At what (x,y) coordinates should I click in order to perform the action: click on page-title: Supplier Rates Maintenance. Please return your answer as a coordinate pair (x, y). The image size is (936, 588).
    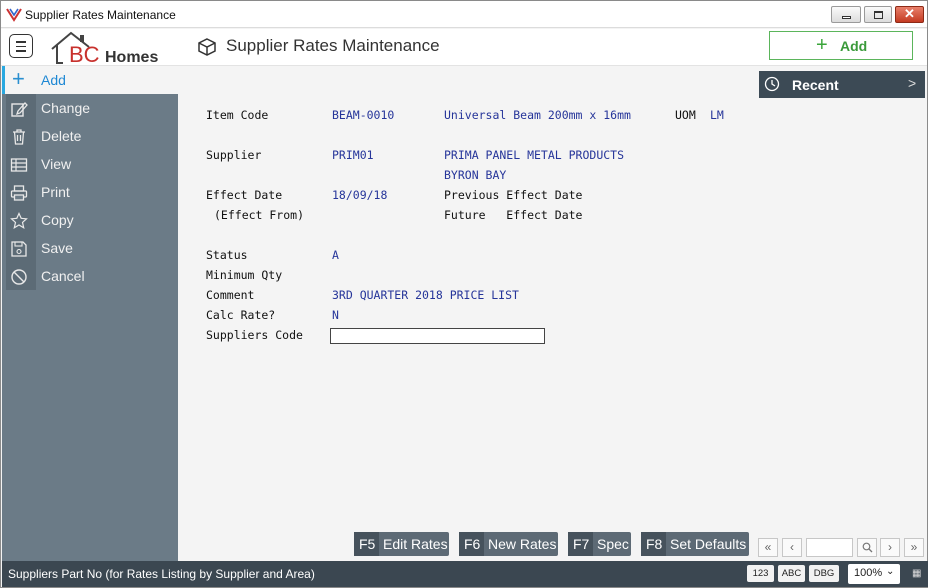
    Looking at the image, I should click on (333, 45).